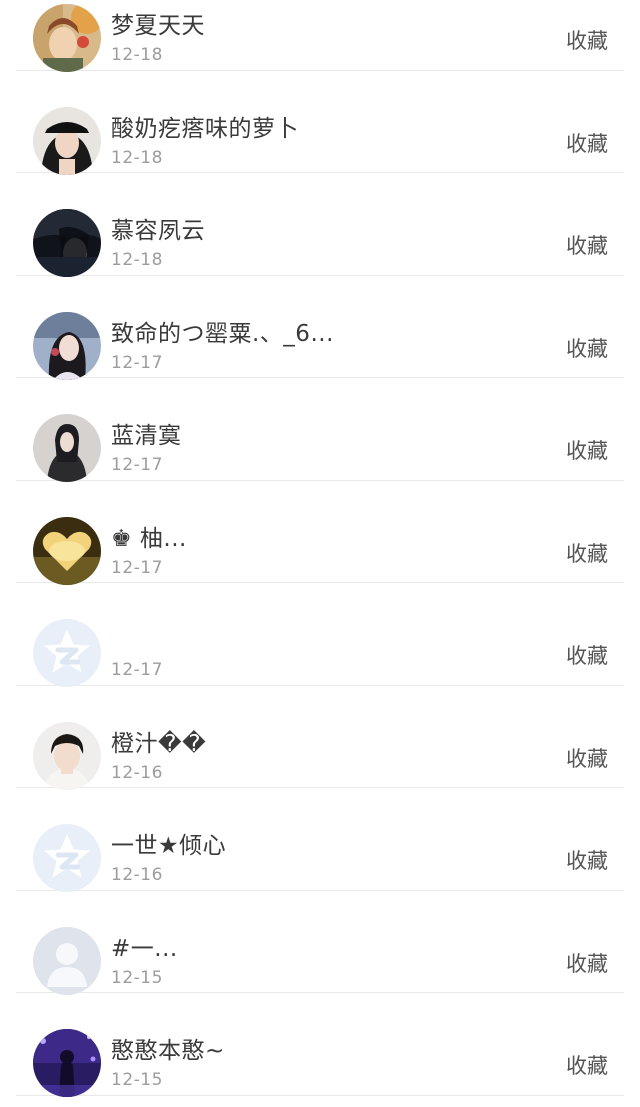 This screenshot has width=640, height=1107. Describe the element at coordinates (146, 436) in the screenshot. I see `user-name: 蓝清寞` at that location.